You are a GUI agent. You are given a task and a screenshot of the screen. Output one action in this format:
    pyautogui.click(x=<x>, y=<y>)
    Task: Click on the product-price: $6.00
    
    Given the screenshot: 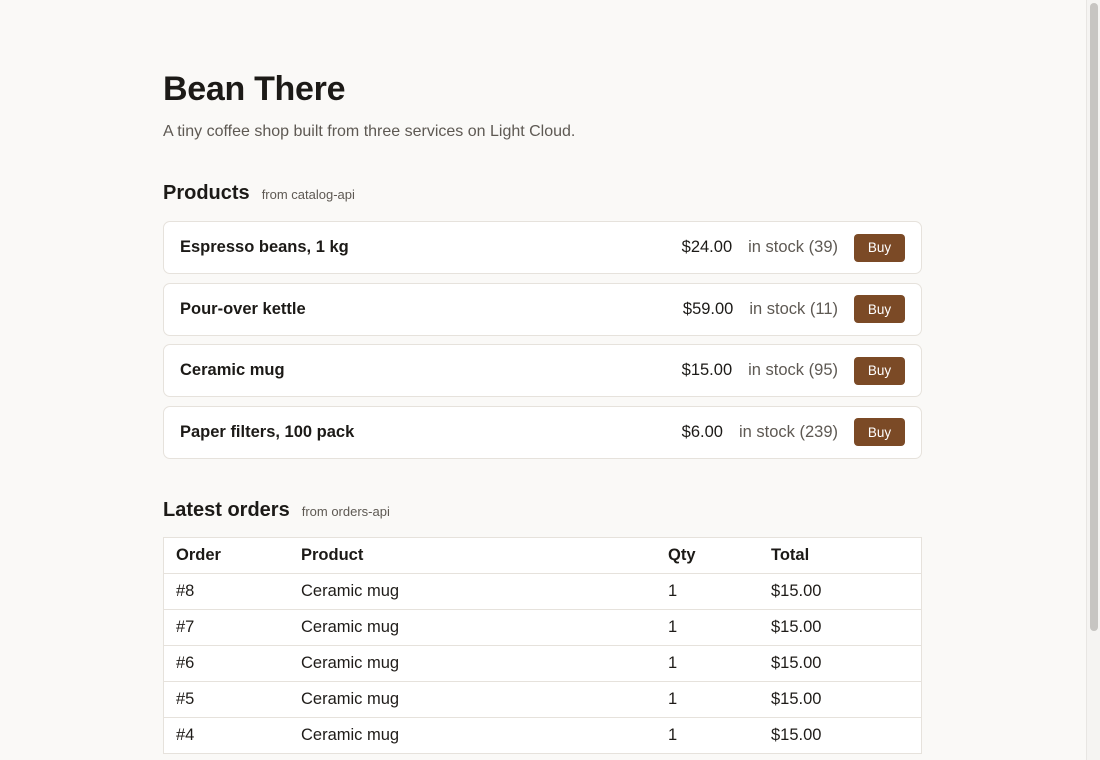 What is the action you would take?
    pyautogui.click(x=702, y=431)
    